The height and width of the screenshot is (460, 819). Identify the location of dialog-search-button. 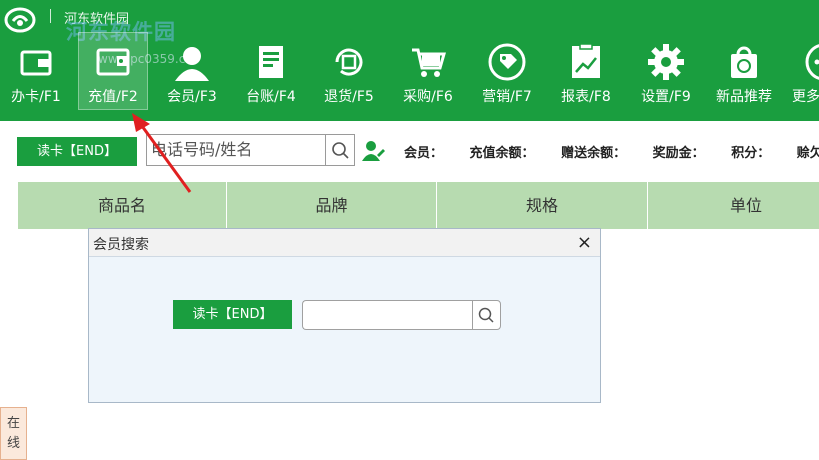
(486, 315).